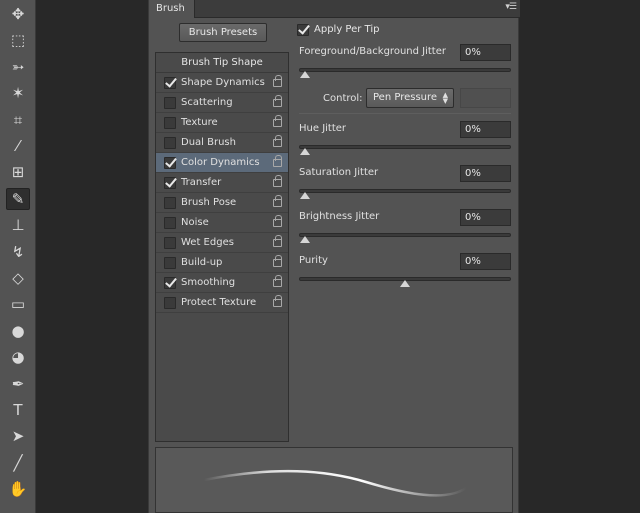 The height and width of the screenshot is (513, 640). What do you see at coordinates (18, 278) in the screenshot?
I see `eraser-tool-icon: ◇` at bounding box center [18, 278].